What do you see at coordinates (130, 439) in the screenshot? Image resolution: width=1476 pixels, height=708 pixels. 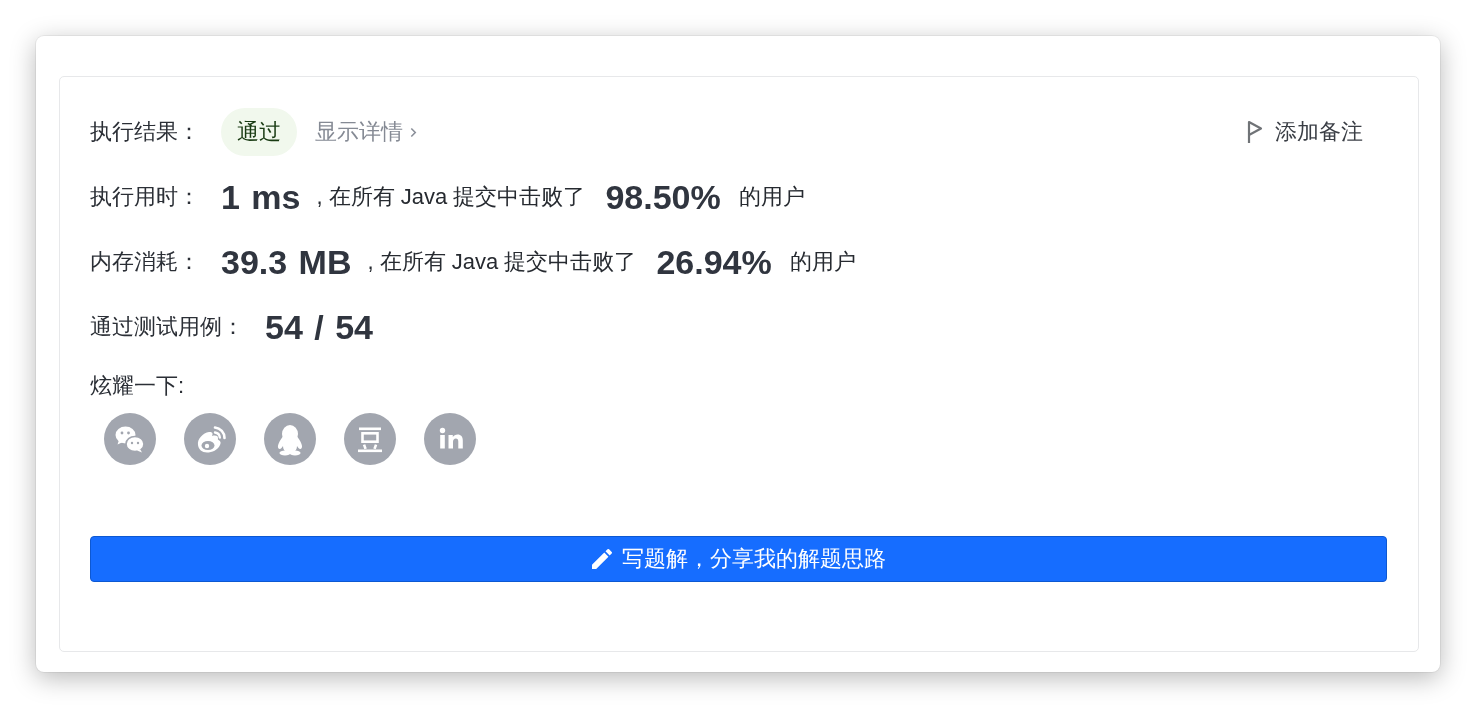 I see `chat-bubbles-icon` at bounding box center [130, 439].